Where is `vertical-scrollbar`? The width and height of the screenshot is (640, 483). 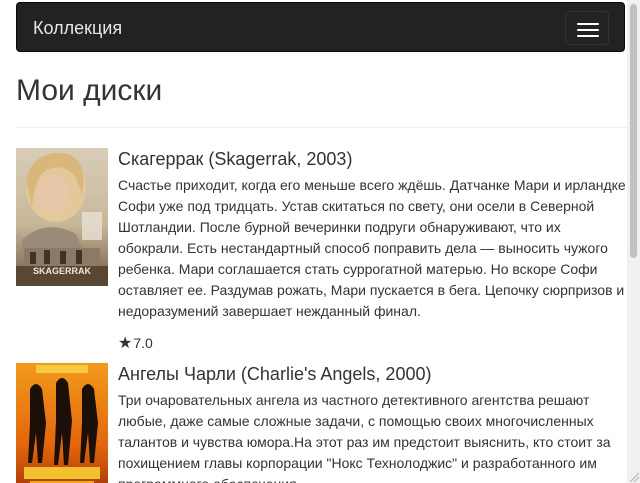
vertical-scrollbar is located at coordinates (633, 241).